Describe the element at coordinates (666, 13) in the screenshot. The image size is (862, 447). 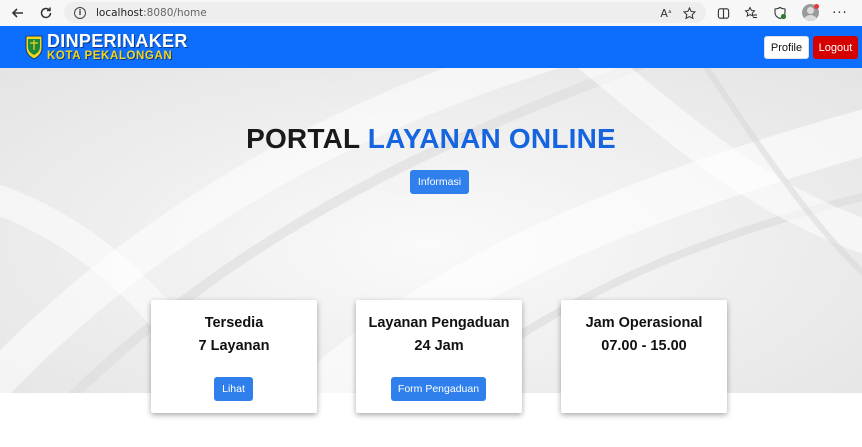
I see `read-aloud-icon: Aᐞ` at that location.